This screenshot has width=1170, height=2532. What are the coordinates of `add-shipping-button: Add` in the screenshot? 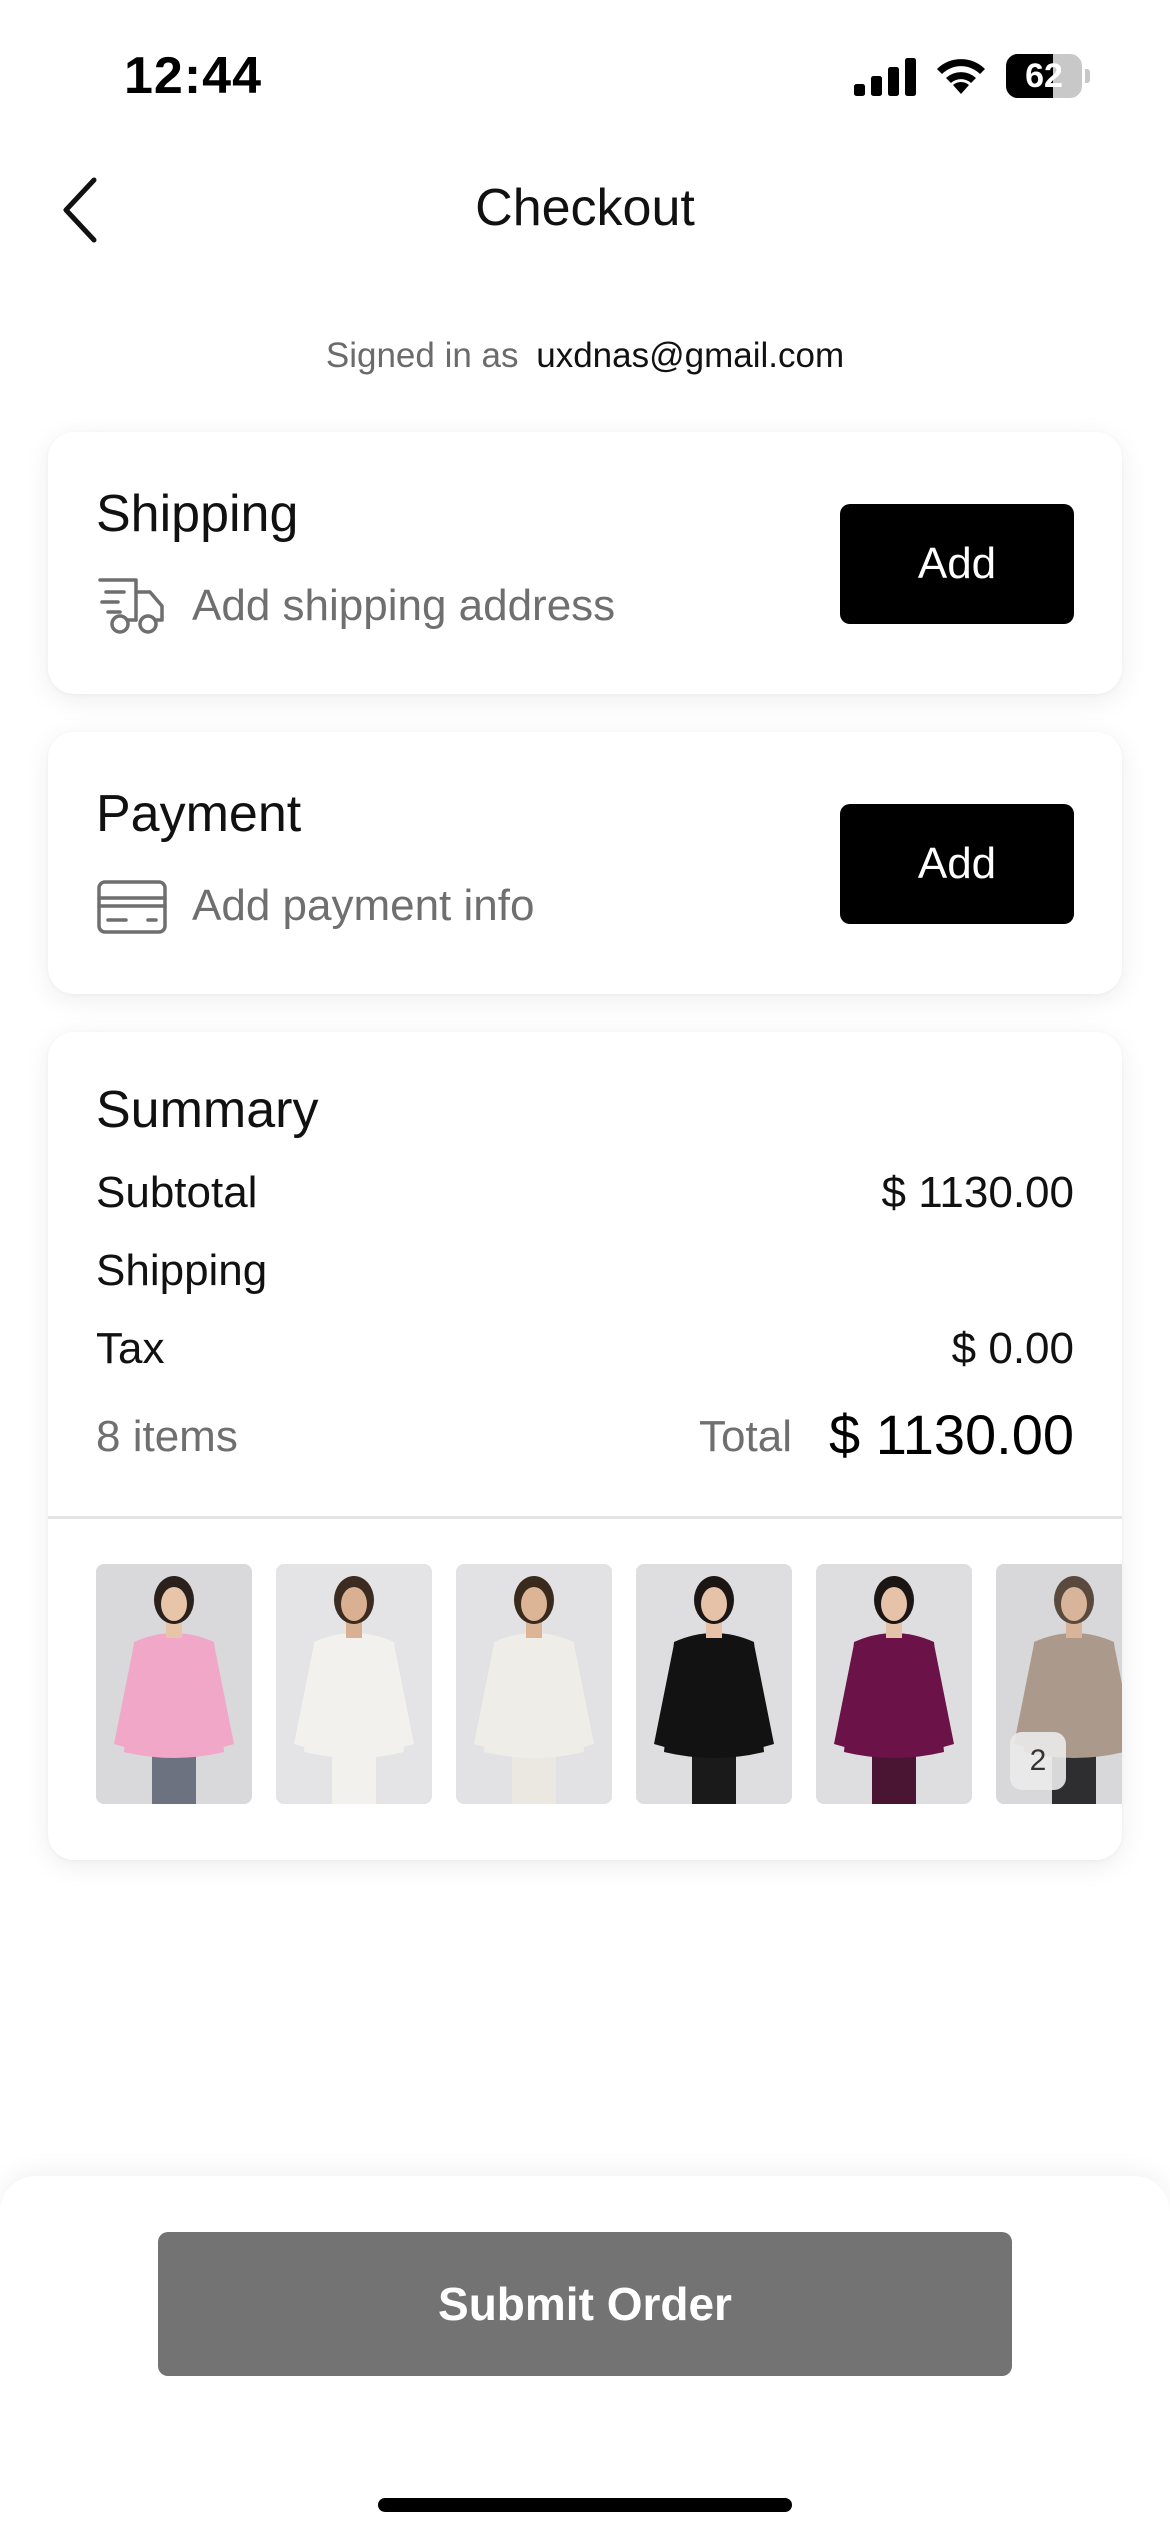 It's located at (957, 564).